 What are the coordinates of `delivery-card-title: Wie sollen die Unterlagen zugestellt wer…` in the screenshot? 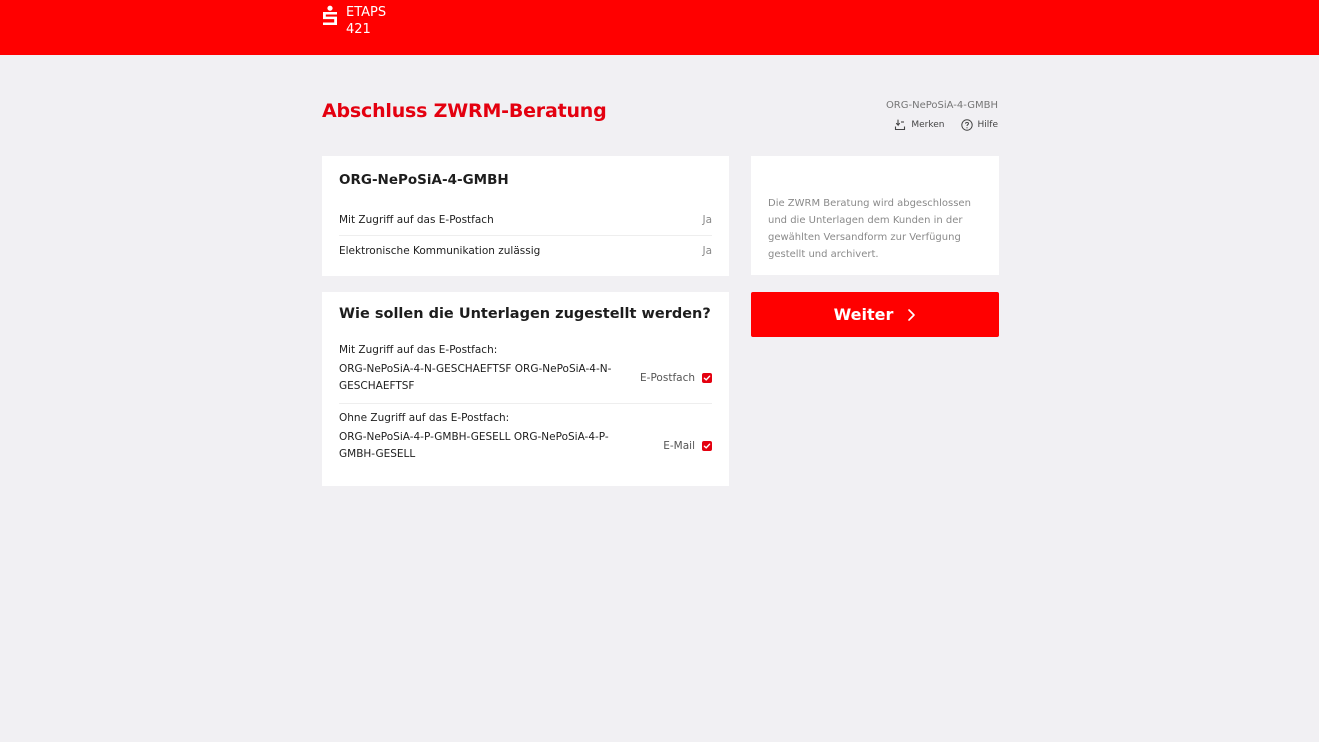 It's located at (525, 314).